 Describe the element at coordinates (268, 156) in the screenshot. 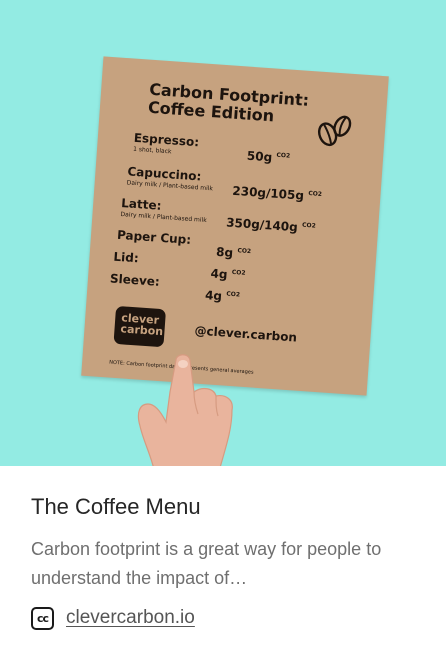

I see `row-espresso-value: 50g CO2` at that location.